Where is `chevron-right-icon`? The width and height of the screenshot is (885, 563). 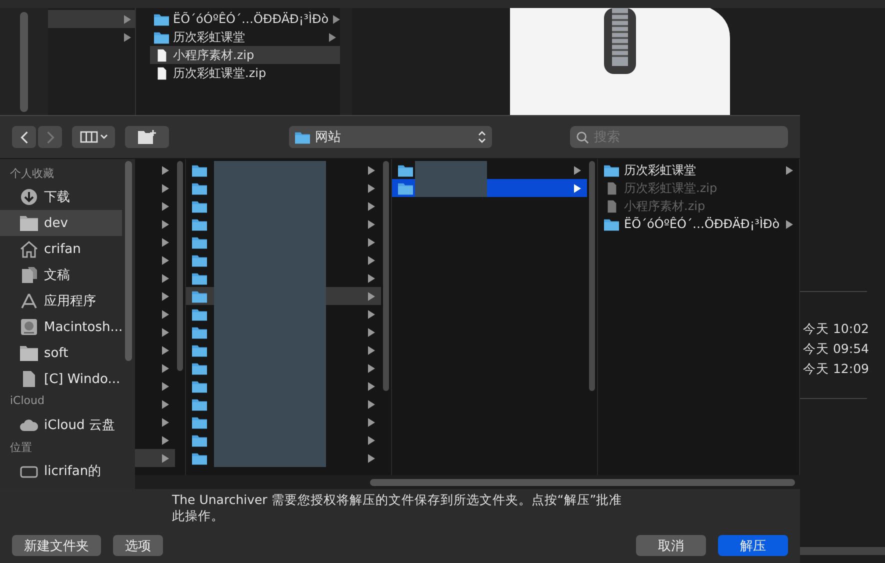 chevron-right-icon is located at coordinates (50, 137).